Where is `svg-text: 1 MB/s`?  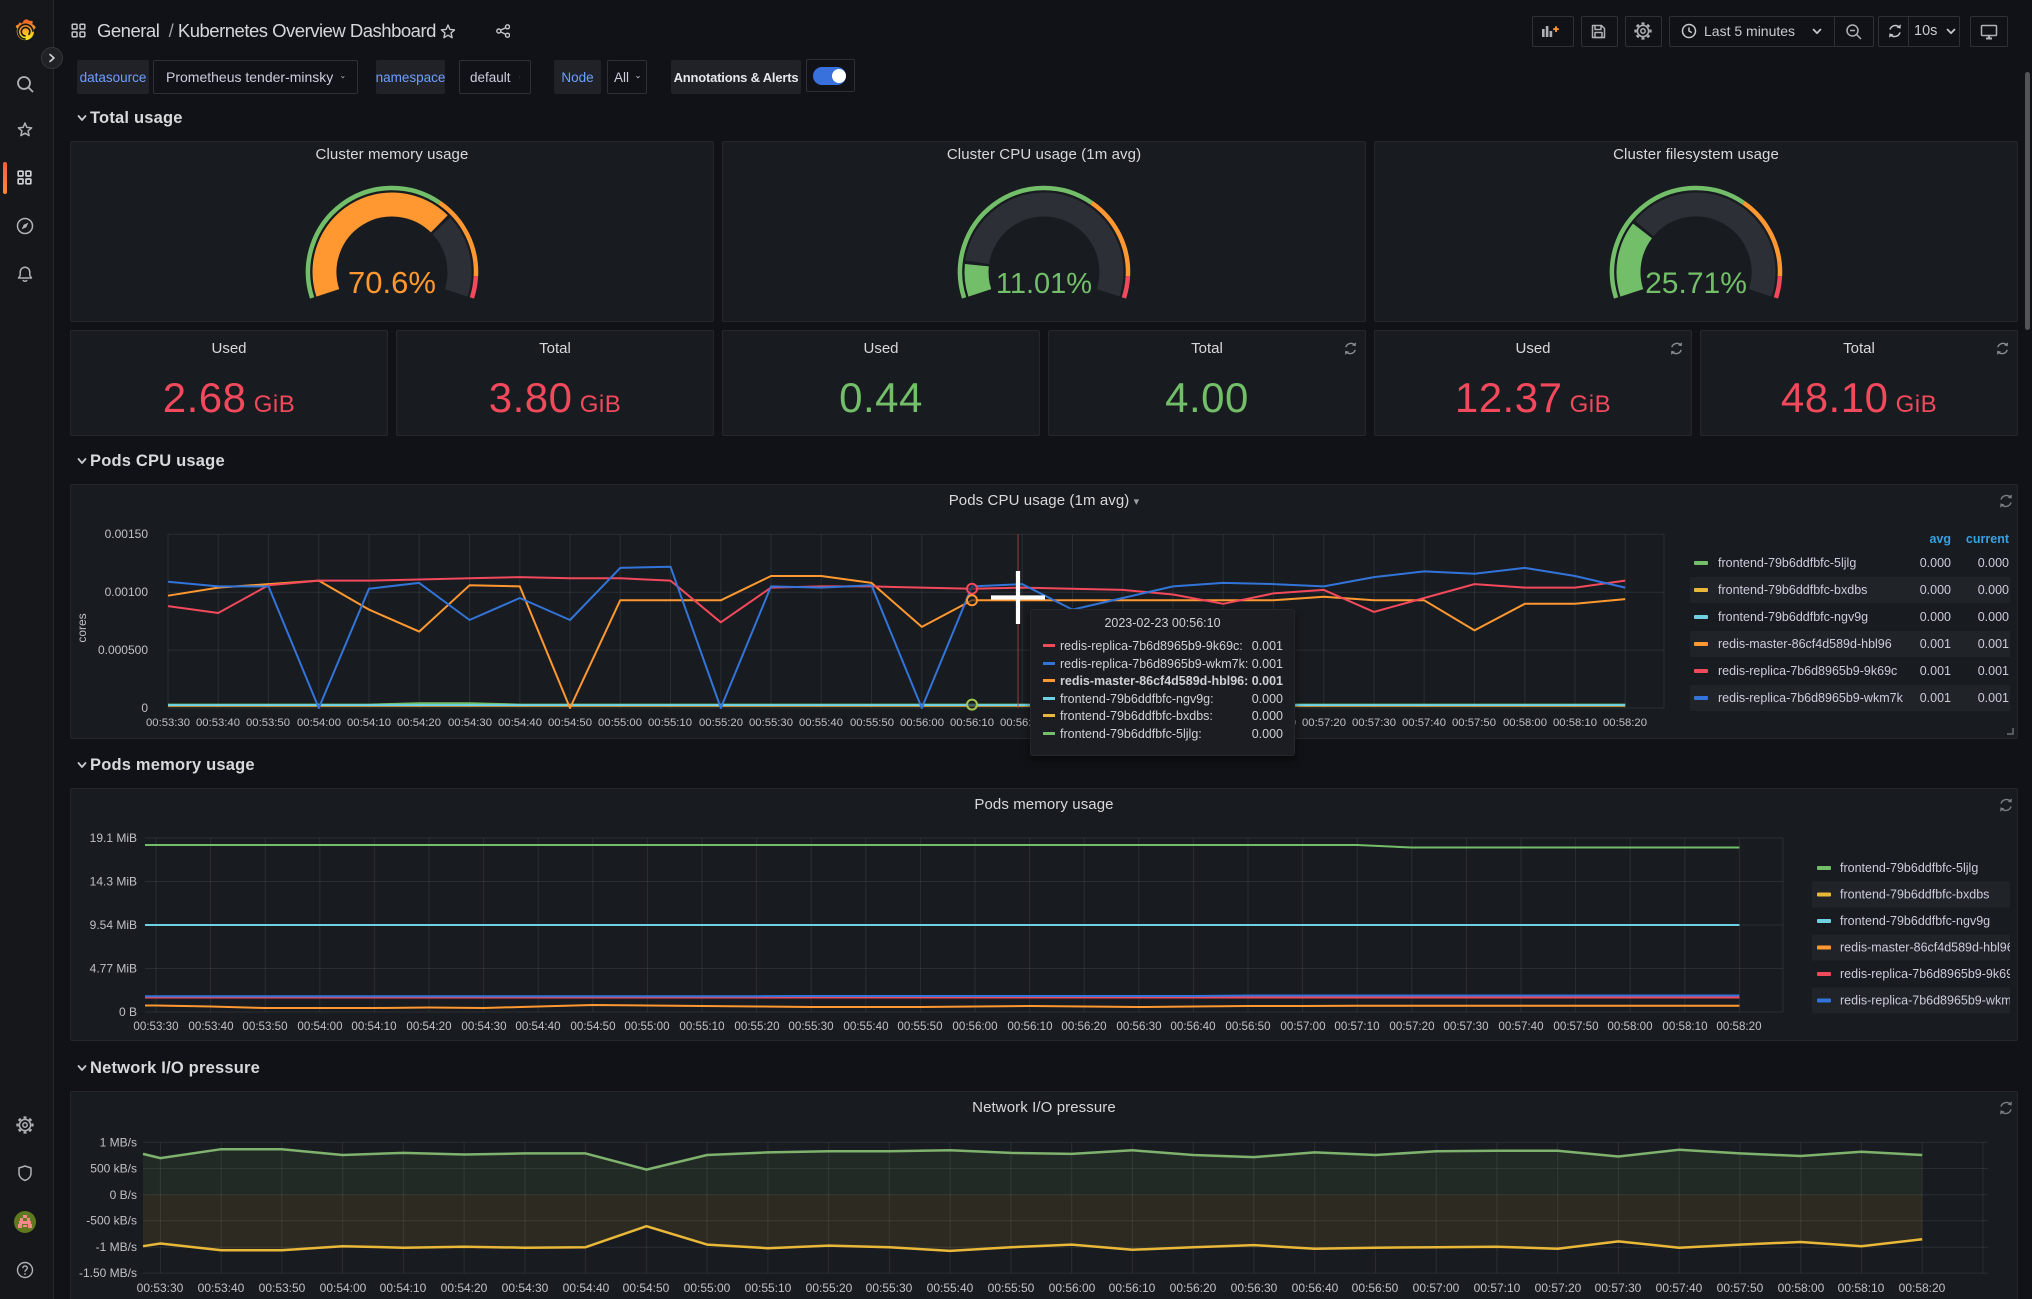 svg-text: 1 MB/s is located at coordinates (118, 1142).